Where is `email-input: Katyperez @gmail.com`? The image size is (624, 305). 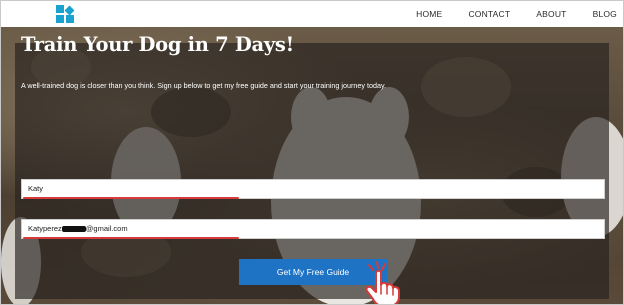 email-input: Katyperez @gmail.com is located at coordinates (313, 229).